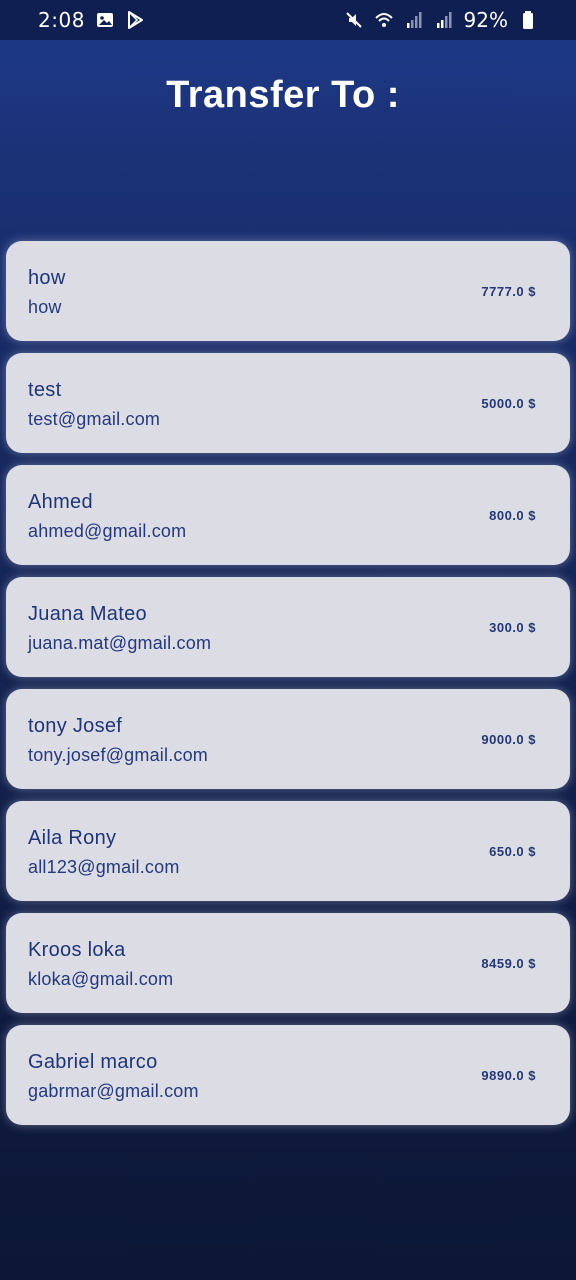 Image resolution: width=576 pixels, height=1280 pixels. What do you see at coordinates (105, 20) in the screenshot?
I see `image-icon` at bounding box center [105, 20].